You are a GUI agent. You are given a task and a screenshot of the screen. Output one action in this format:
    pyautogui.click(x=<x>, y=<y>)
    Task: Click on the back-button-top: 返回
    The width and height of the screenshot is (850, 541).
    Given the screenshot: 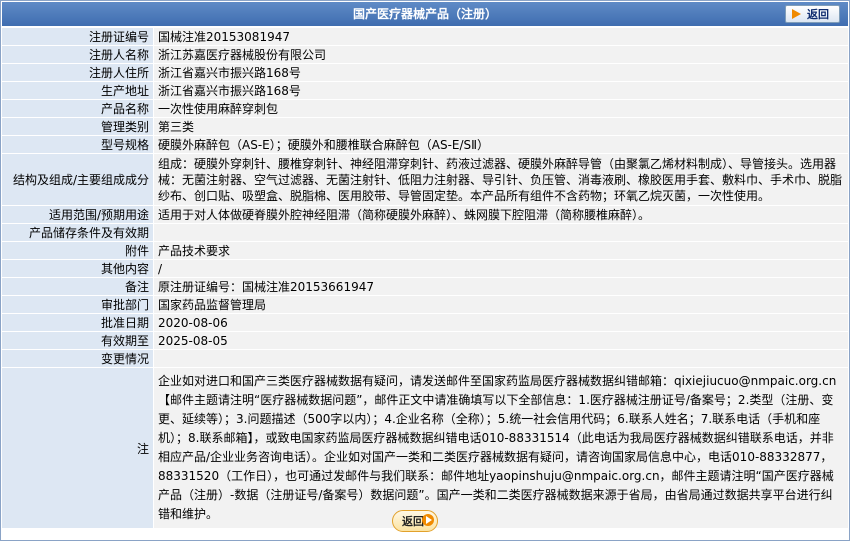 What is the action you would take?
    pyautogui.click(x=812, y=14)
    